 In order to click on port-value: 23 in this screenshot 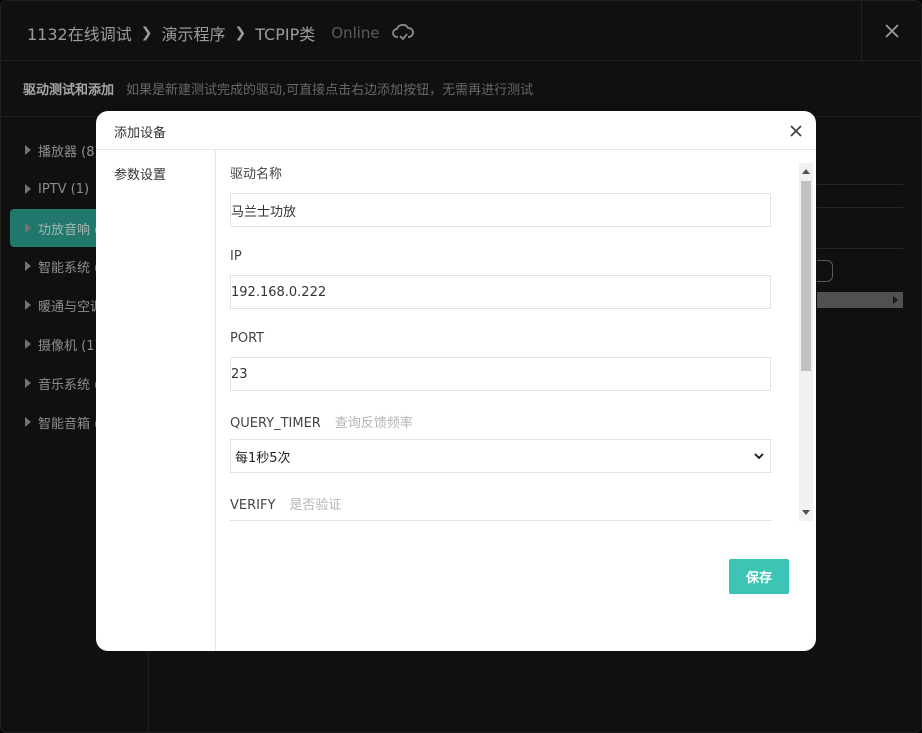, I will do `click(239, 374)`.